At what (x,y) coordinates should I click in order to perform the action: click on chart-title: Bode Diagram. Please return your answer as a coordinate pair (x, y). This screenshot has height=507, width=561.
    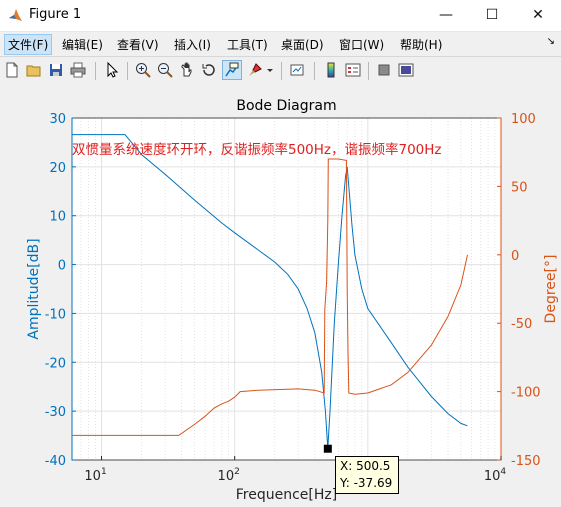
    Looking at the image, I should click on (286, 106).